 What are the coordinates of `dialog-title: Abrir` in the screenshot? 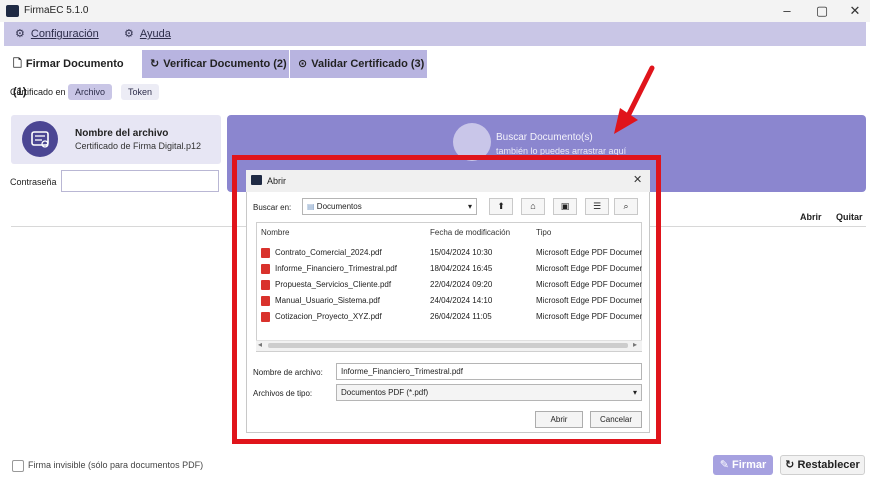 It's located at (277, 181).